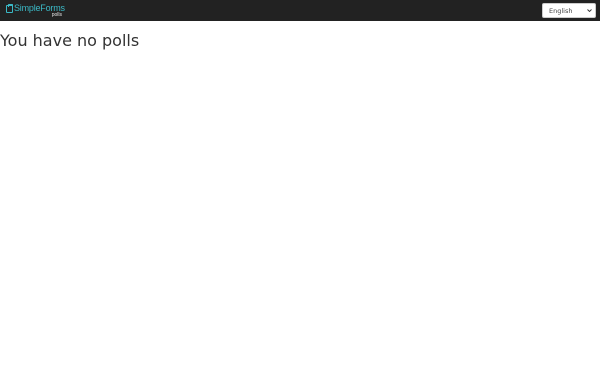  Describe the element at coordinates (70, 40) in the screenshot. I see `page-title: You have no polls` at that location.